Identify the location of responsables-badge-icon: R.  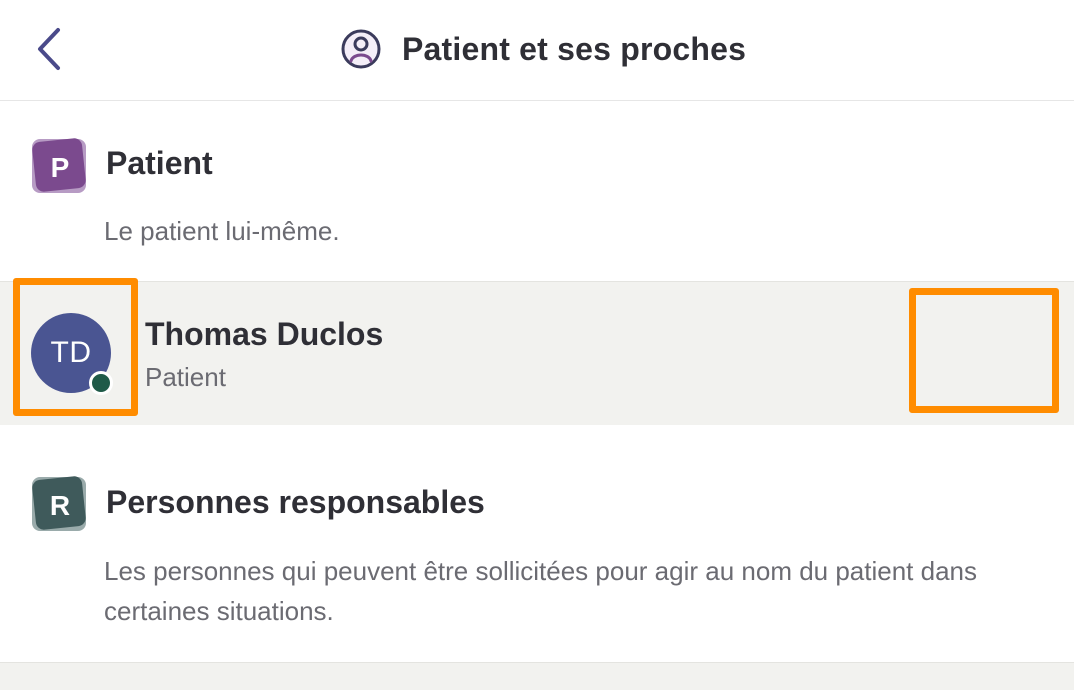
(59, 503).